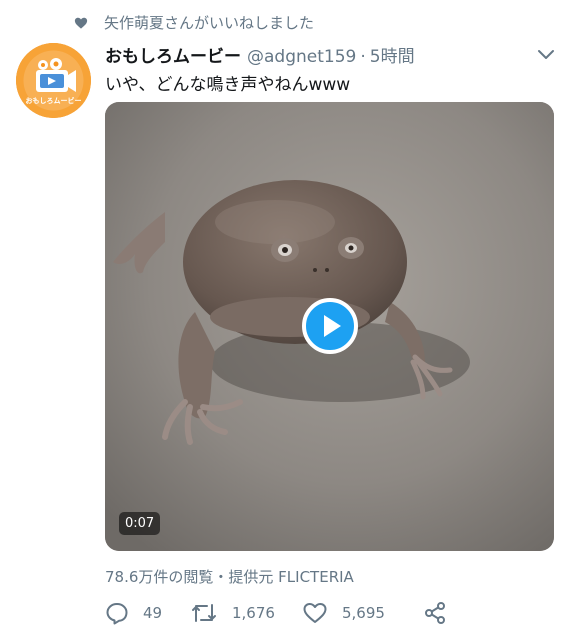 This screenshot has height=640, width=571. What do you see at coordinates (253, 613) in the screenshot?
I see `retweet-count: 1,676` at bounding box center [253, 613].